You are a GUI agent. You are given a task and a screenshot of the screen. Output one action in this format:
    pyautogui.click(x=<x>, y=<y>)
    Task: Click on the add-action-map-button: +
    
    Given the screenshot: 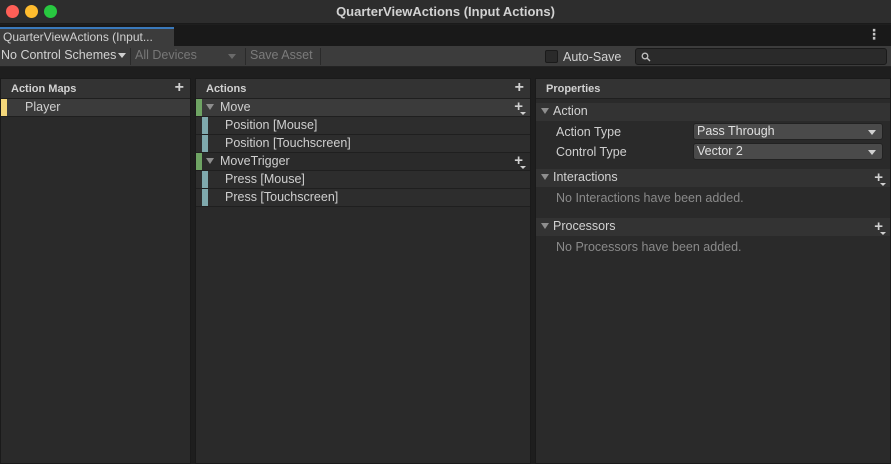 What is the action you would take?
    pyautogui.click(x=179, y=88)
    